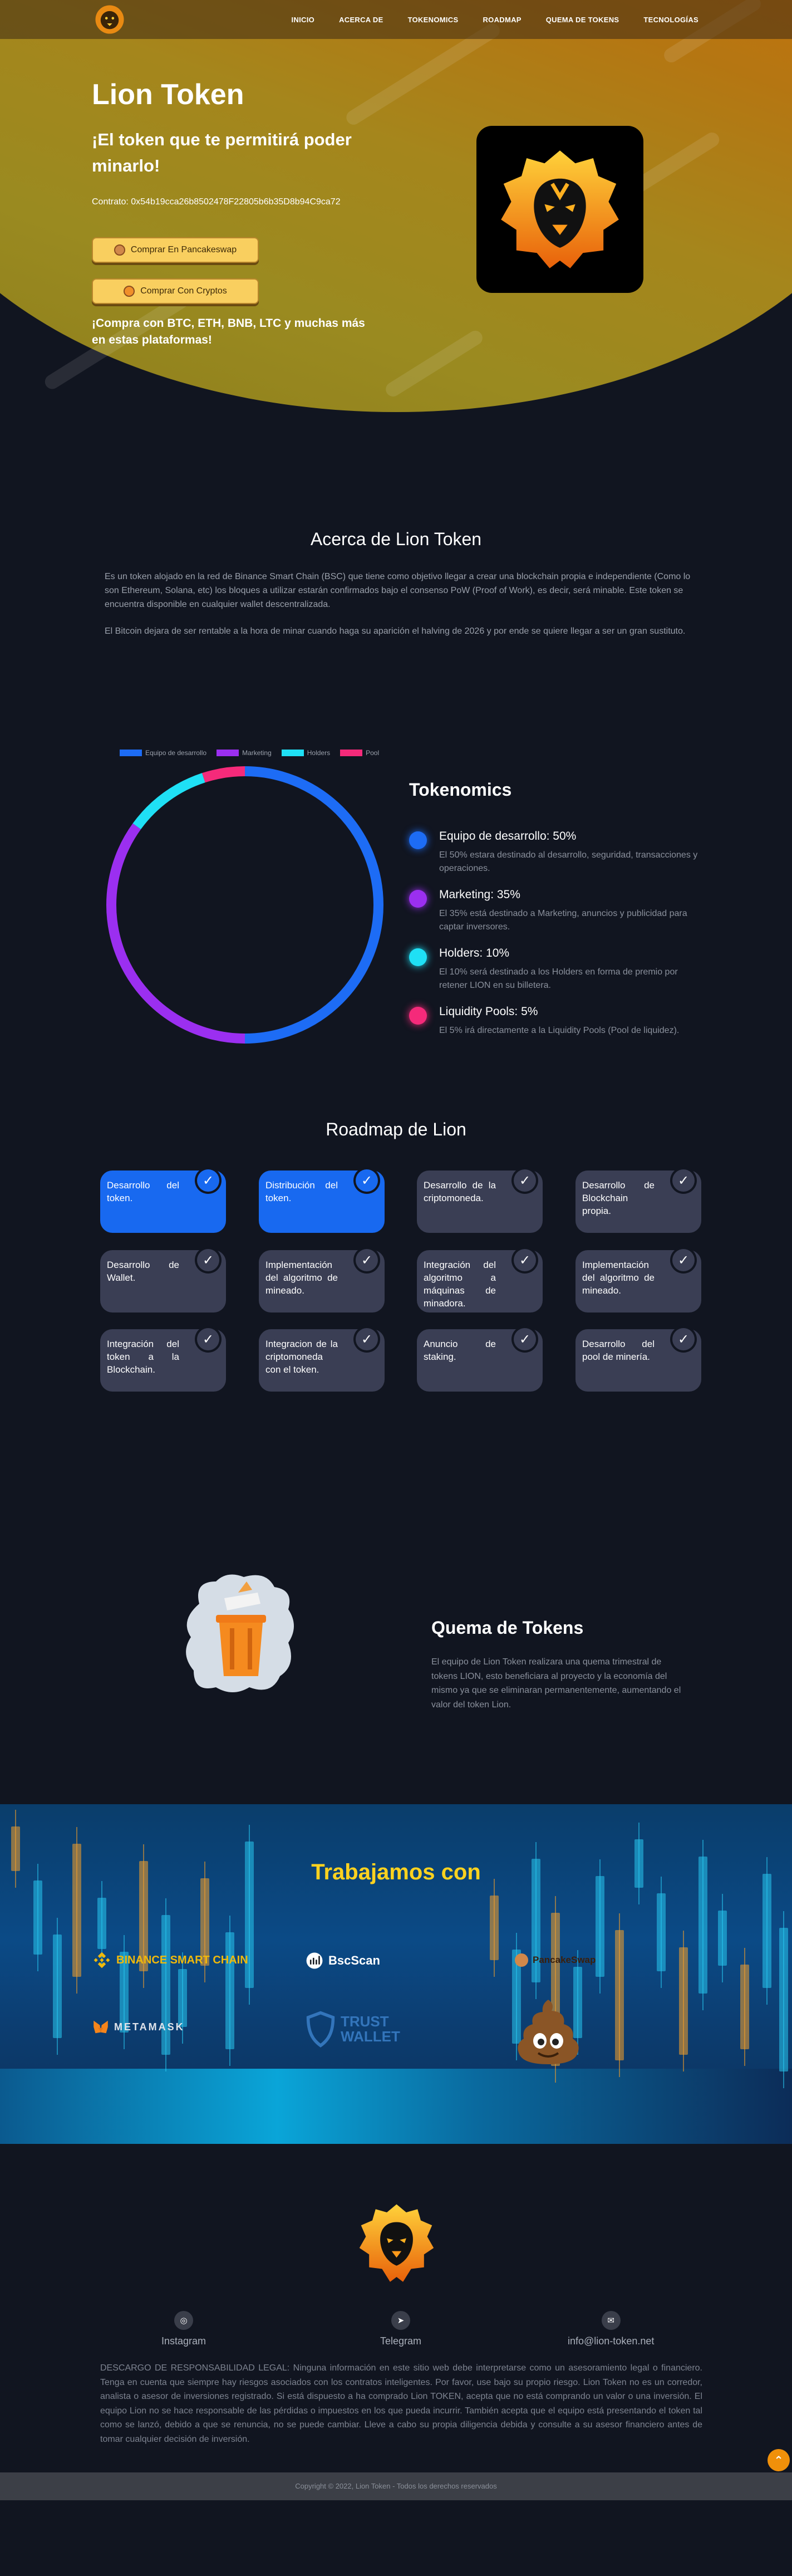 Image resolution: width=792 pixels, height=2576 pixels. I want to click on roadmap-card-label: Anuncio de staking., so click(460, 1350).